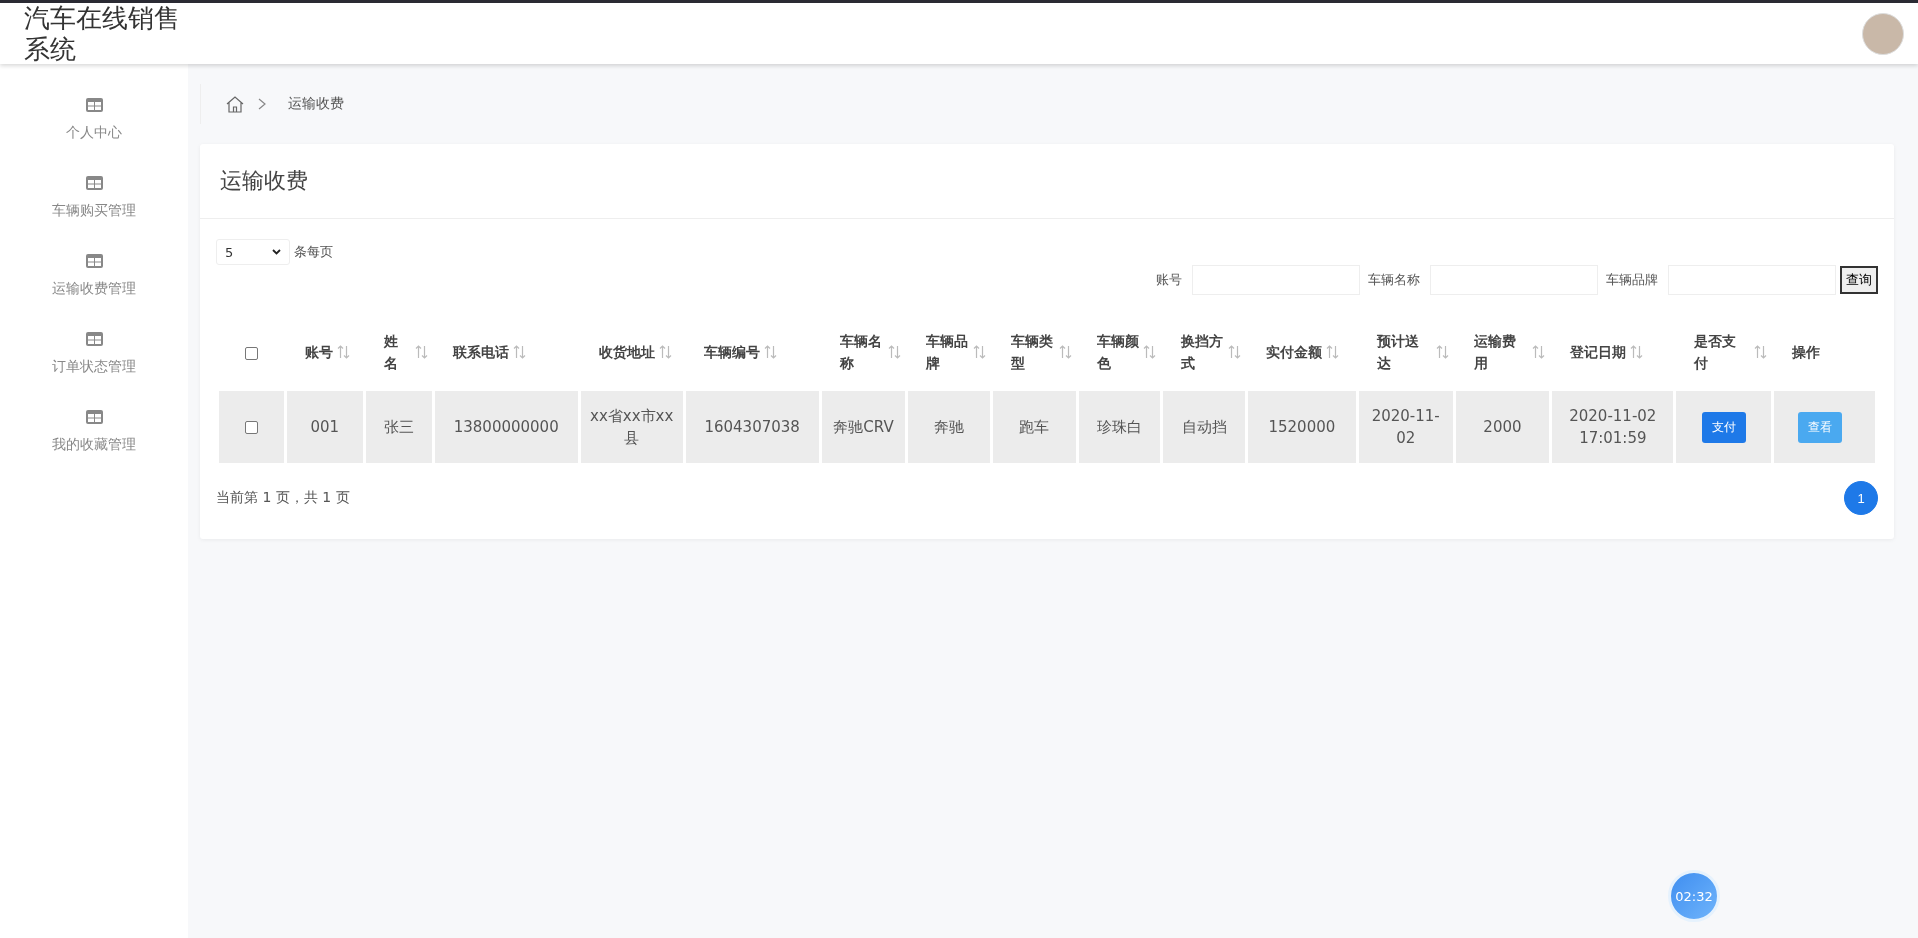  Describe the element at coordinates (262, 104) in the screenshot. I see `chevron-right-icon` at that location.